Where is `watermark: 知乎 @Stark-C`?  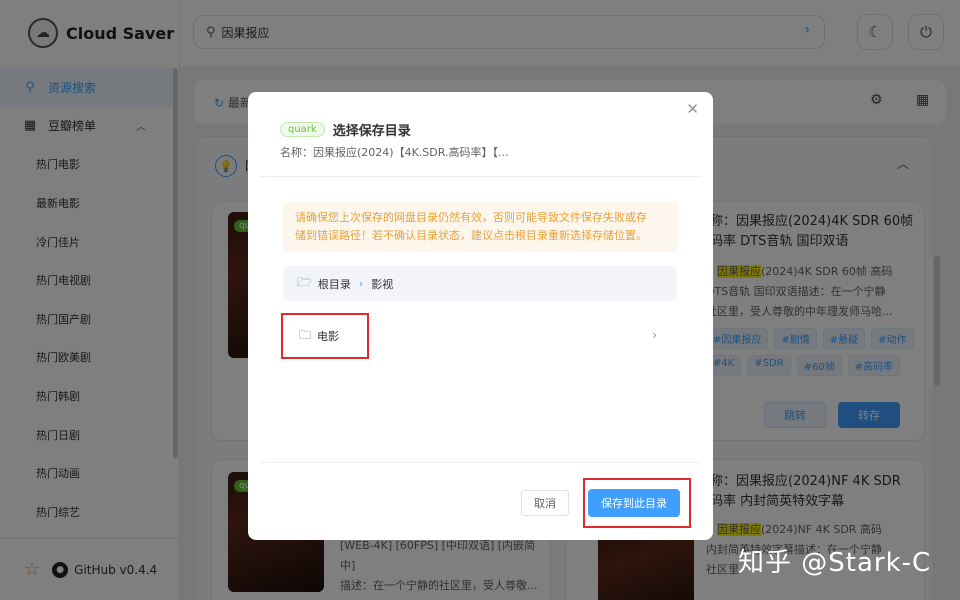
watermark: 知乎 @Stark-C is located at coordinates (835, 563).